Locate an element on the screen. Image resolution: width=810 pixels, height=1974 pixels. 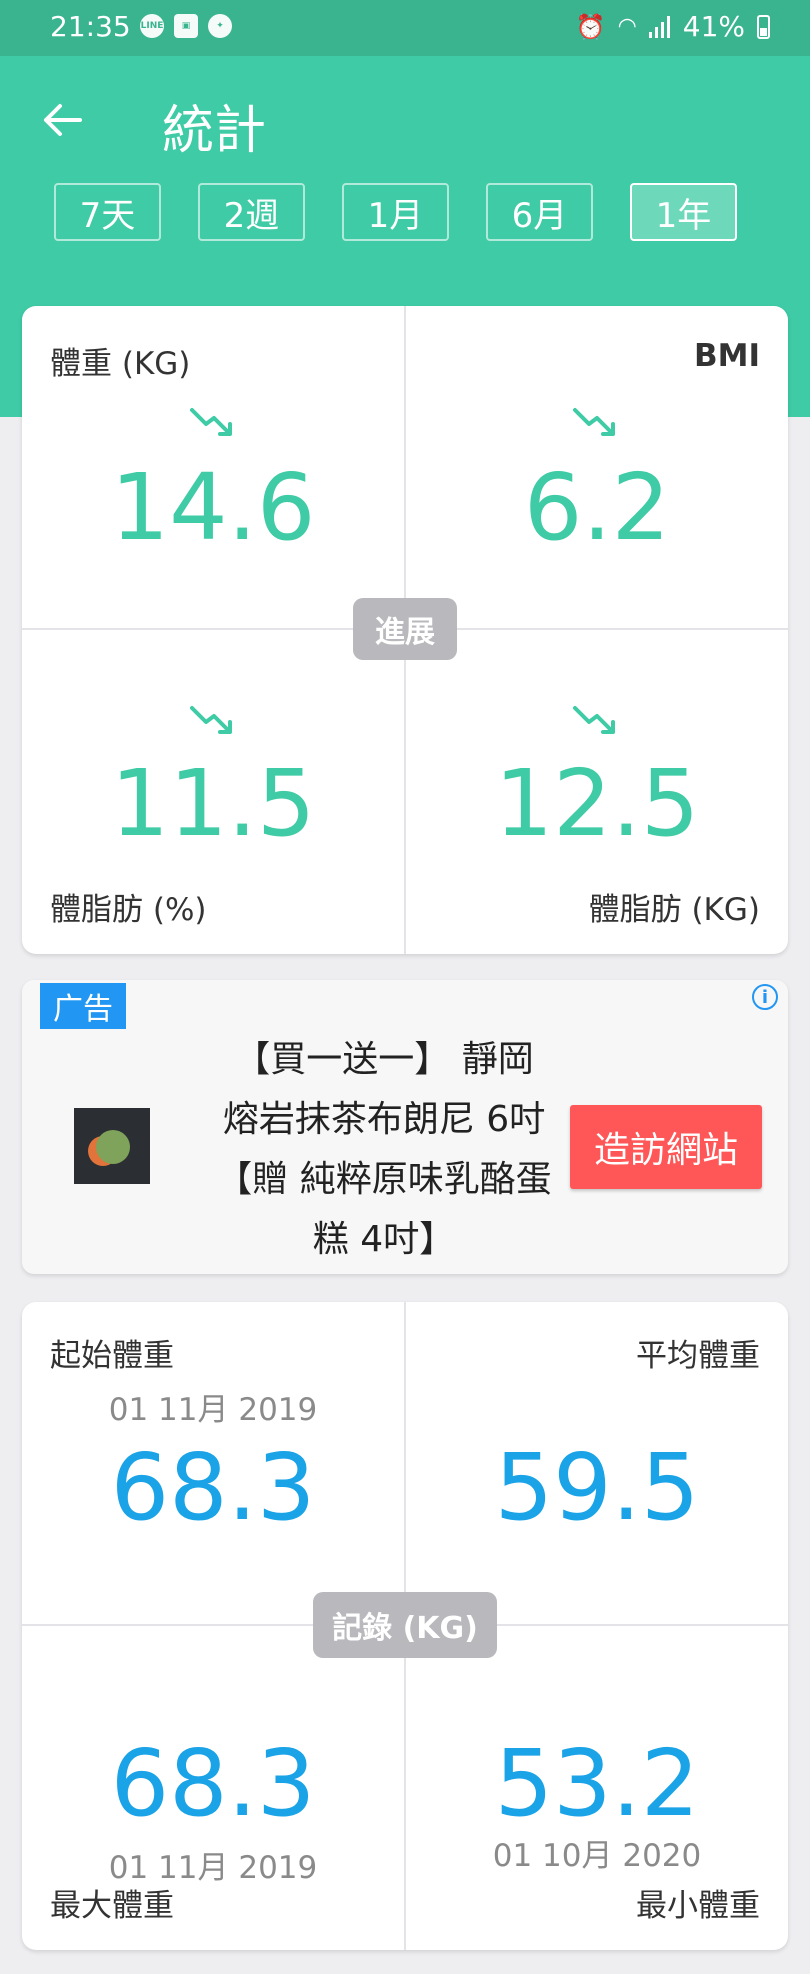
gallery-icon: ▣ is located at coordinates (186, 26).